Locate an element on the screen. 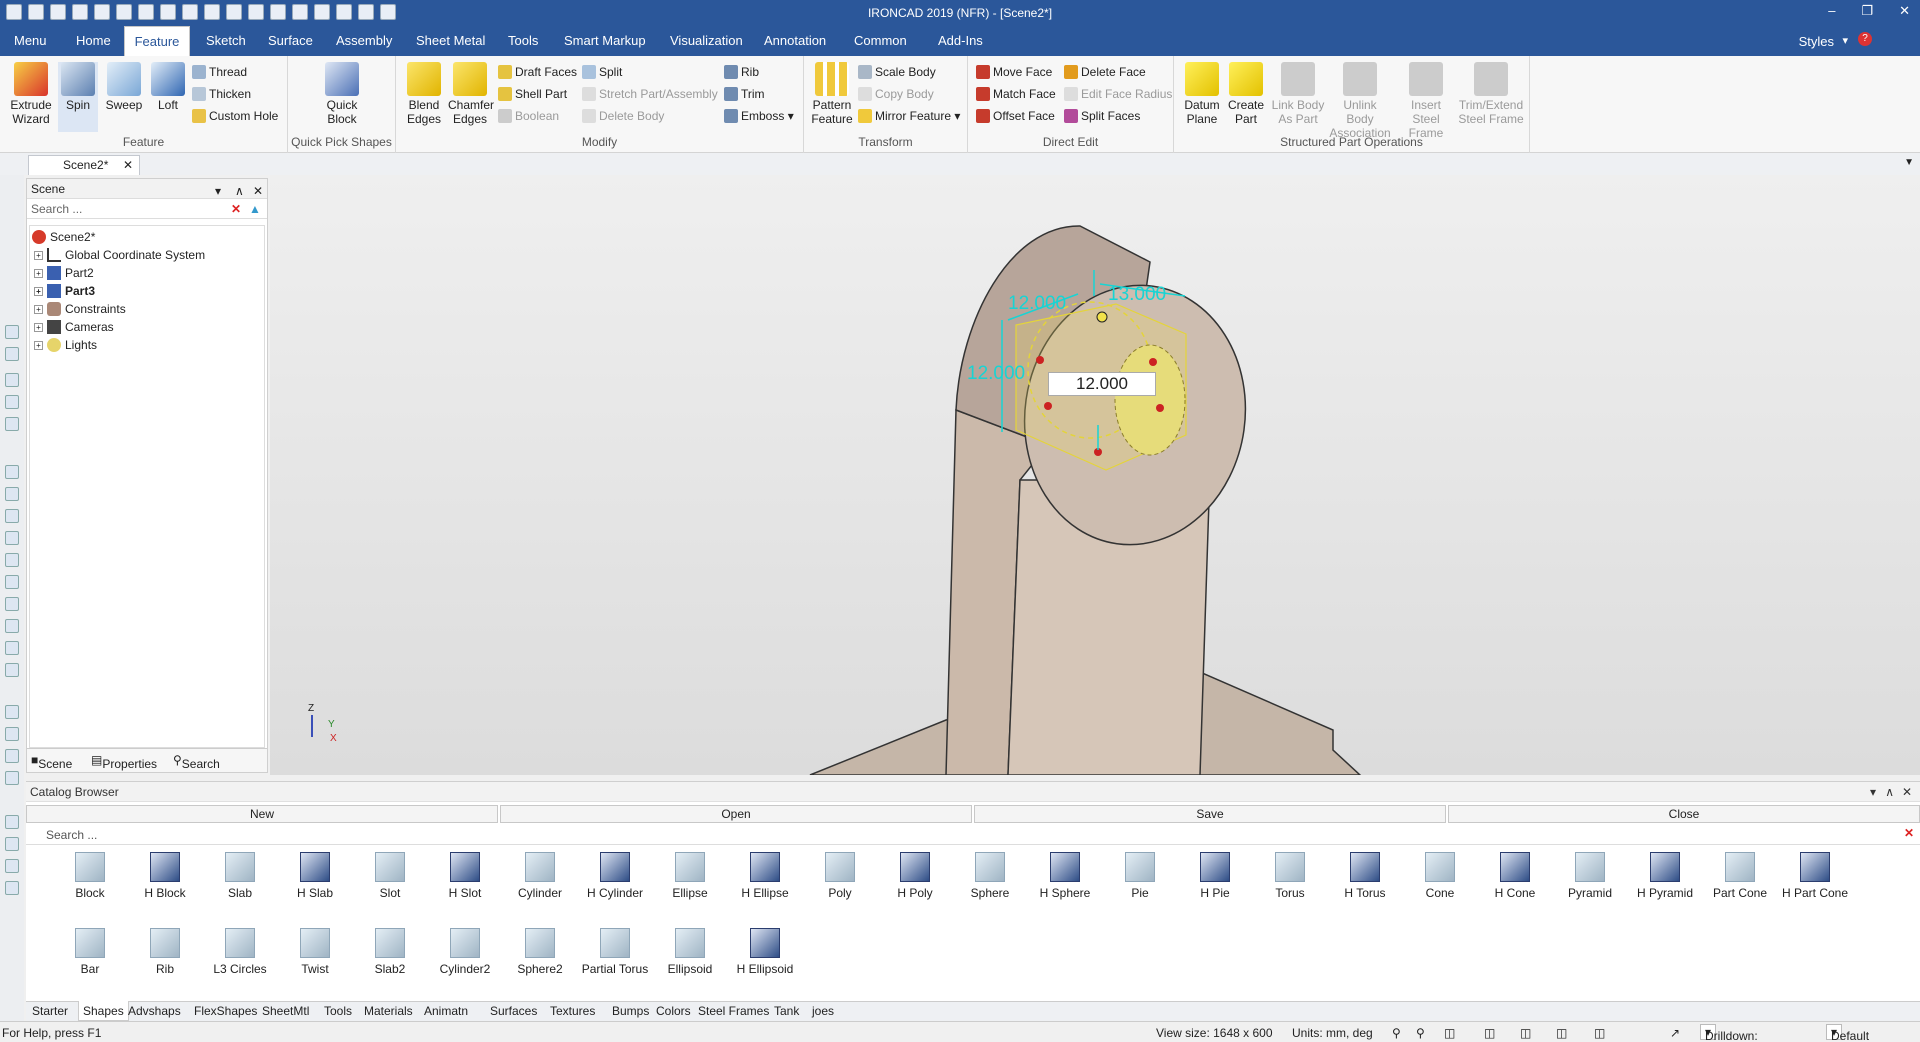  catalog-shape-item: H Ellipse is located at coordinates (765, 876).